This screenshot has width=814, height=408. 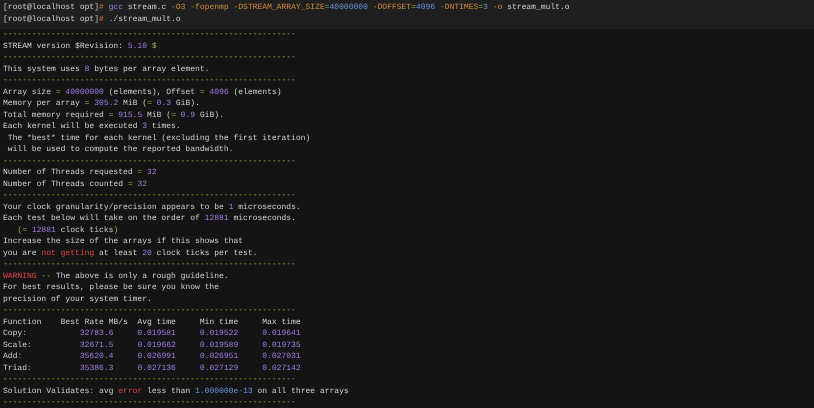 I want to click on output-line: This system uses 8 bytes per array element., so click(x=106, y=69).